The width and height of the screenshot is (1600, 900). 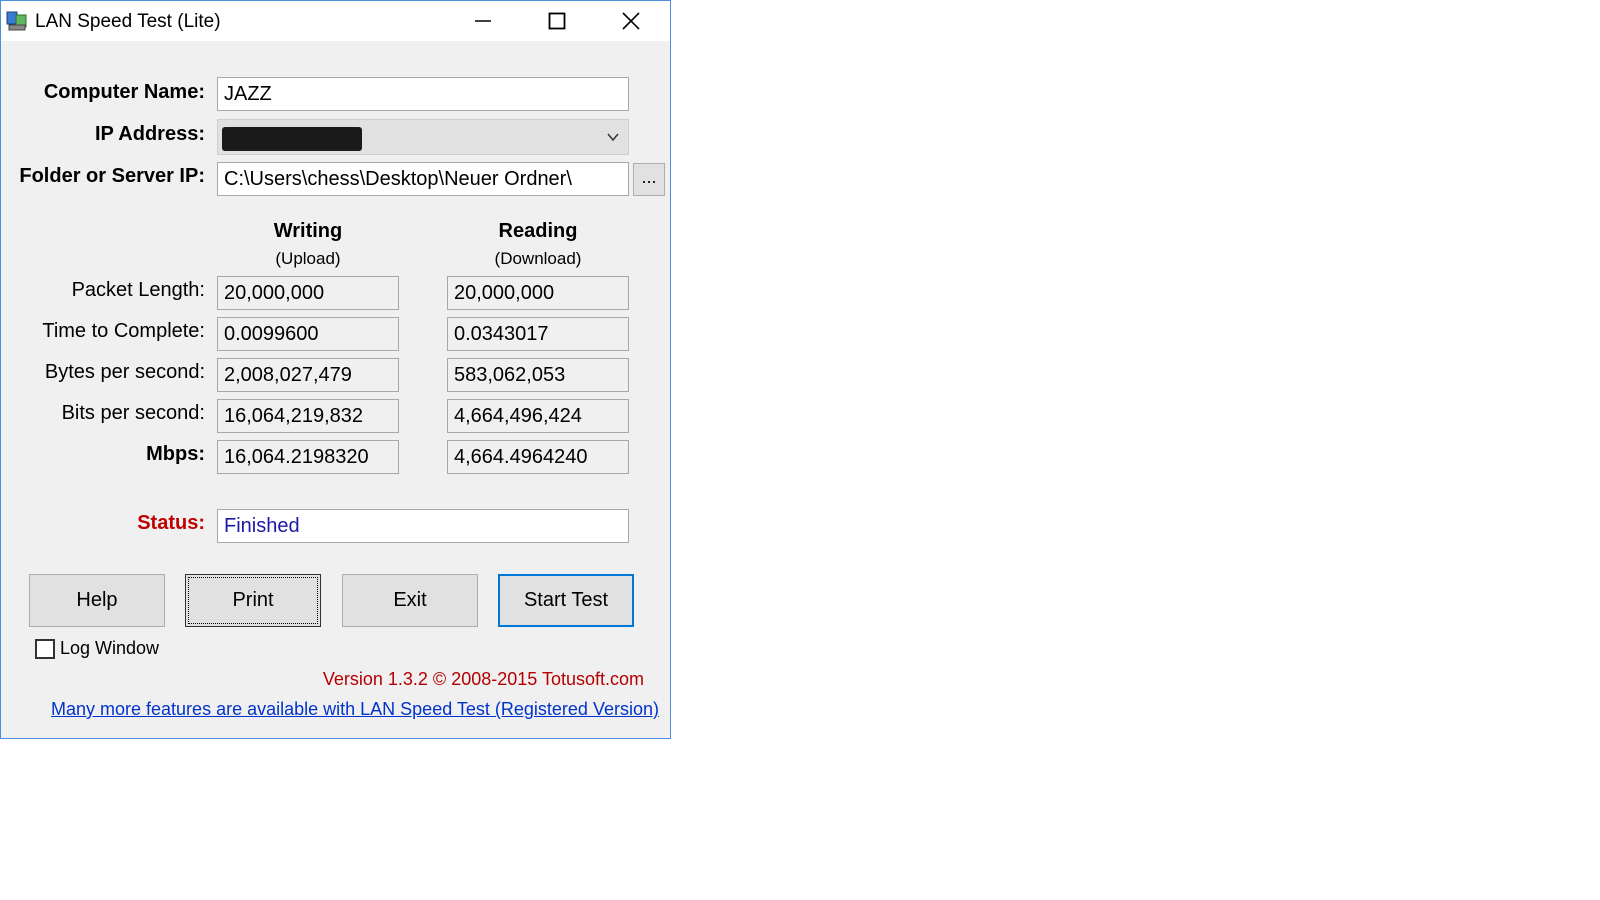 I want to click on exit-button: Exit, so click(x=410, y=600).